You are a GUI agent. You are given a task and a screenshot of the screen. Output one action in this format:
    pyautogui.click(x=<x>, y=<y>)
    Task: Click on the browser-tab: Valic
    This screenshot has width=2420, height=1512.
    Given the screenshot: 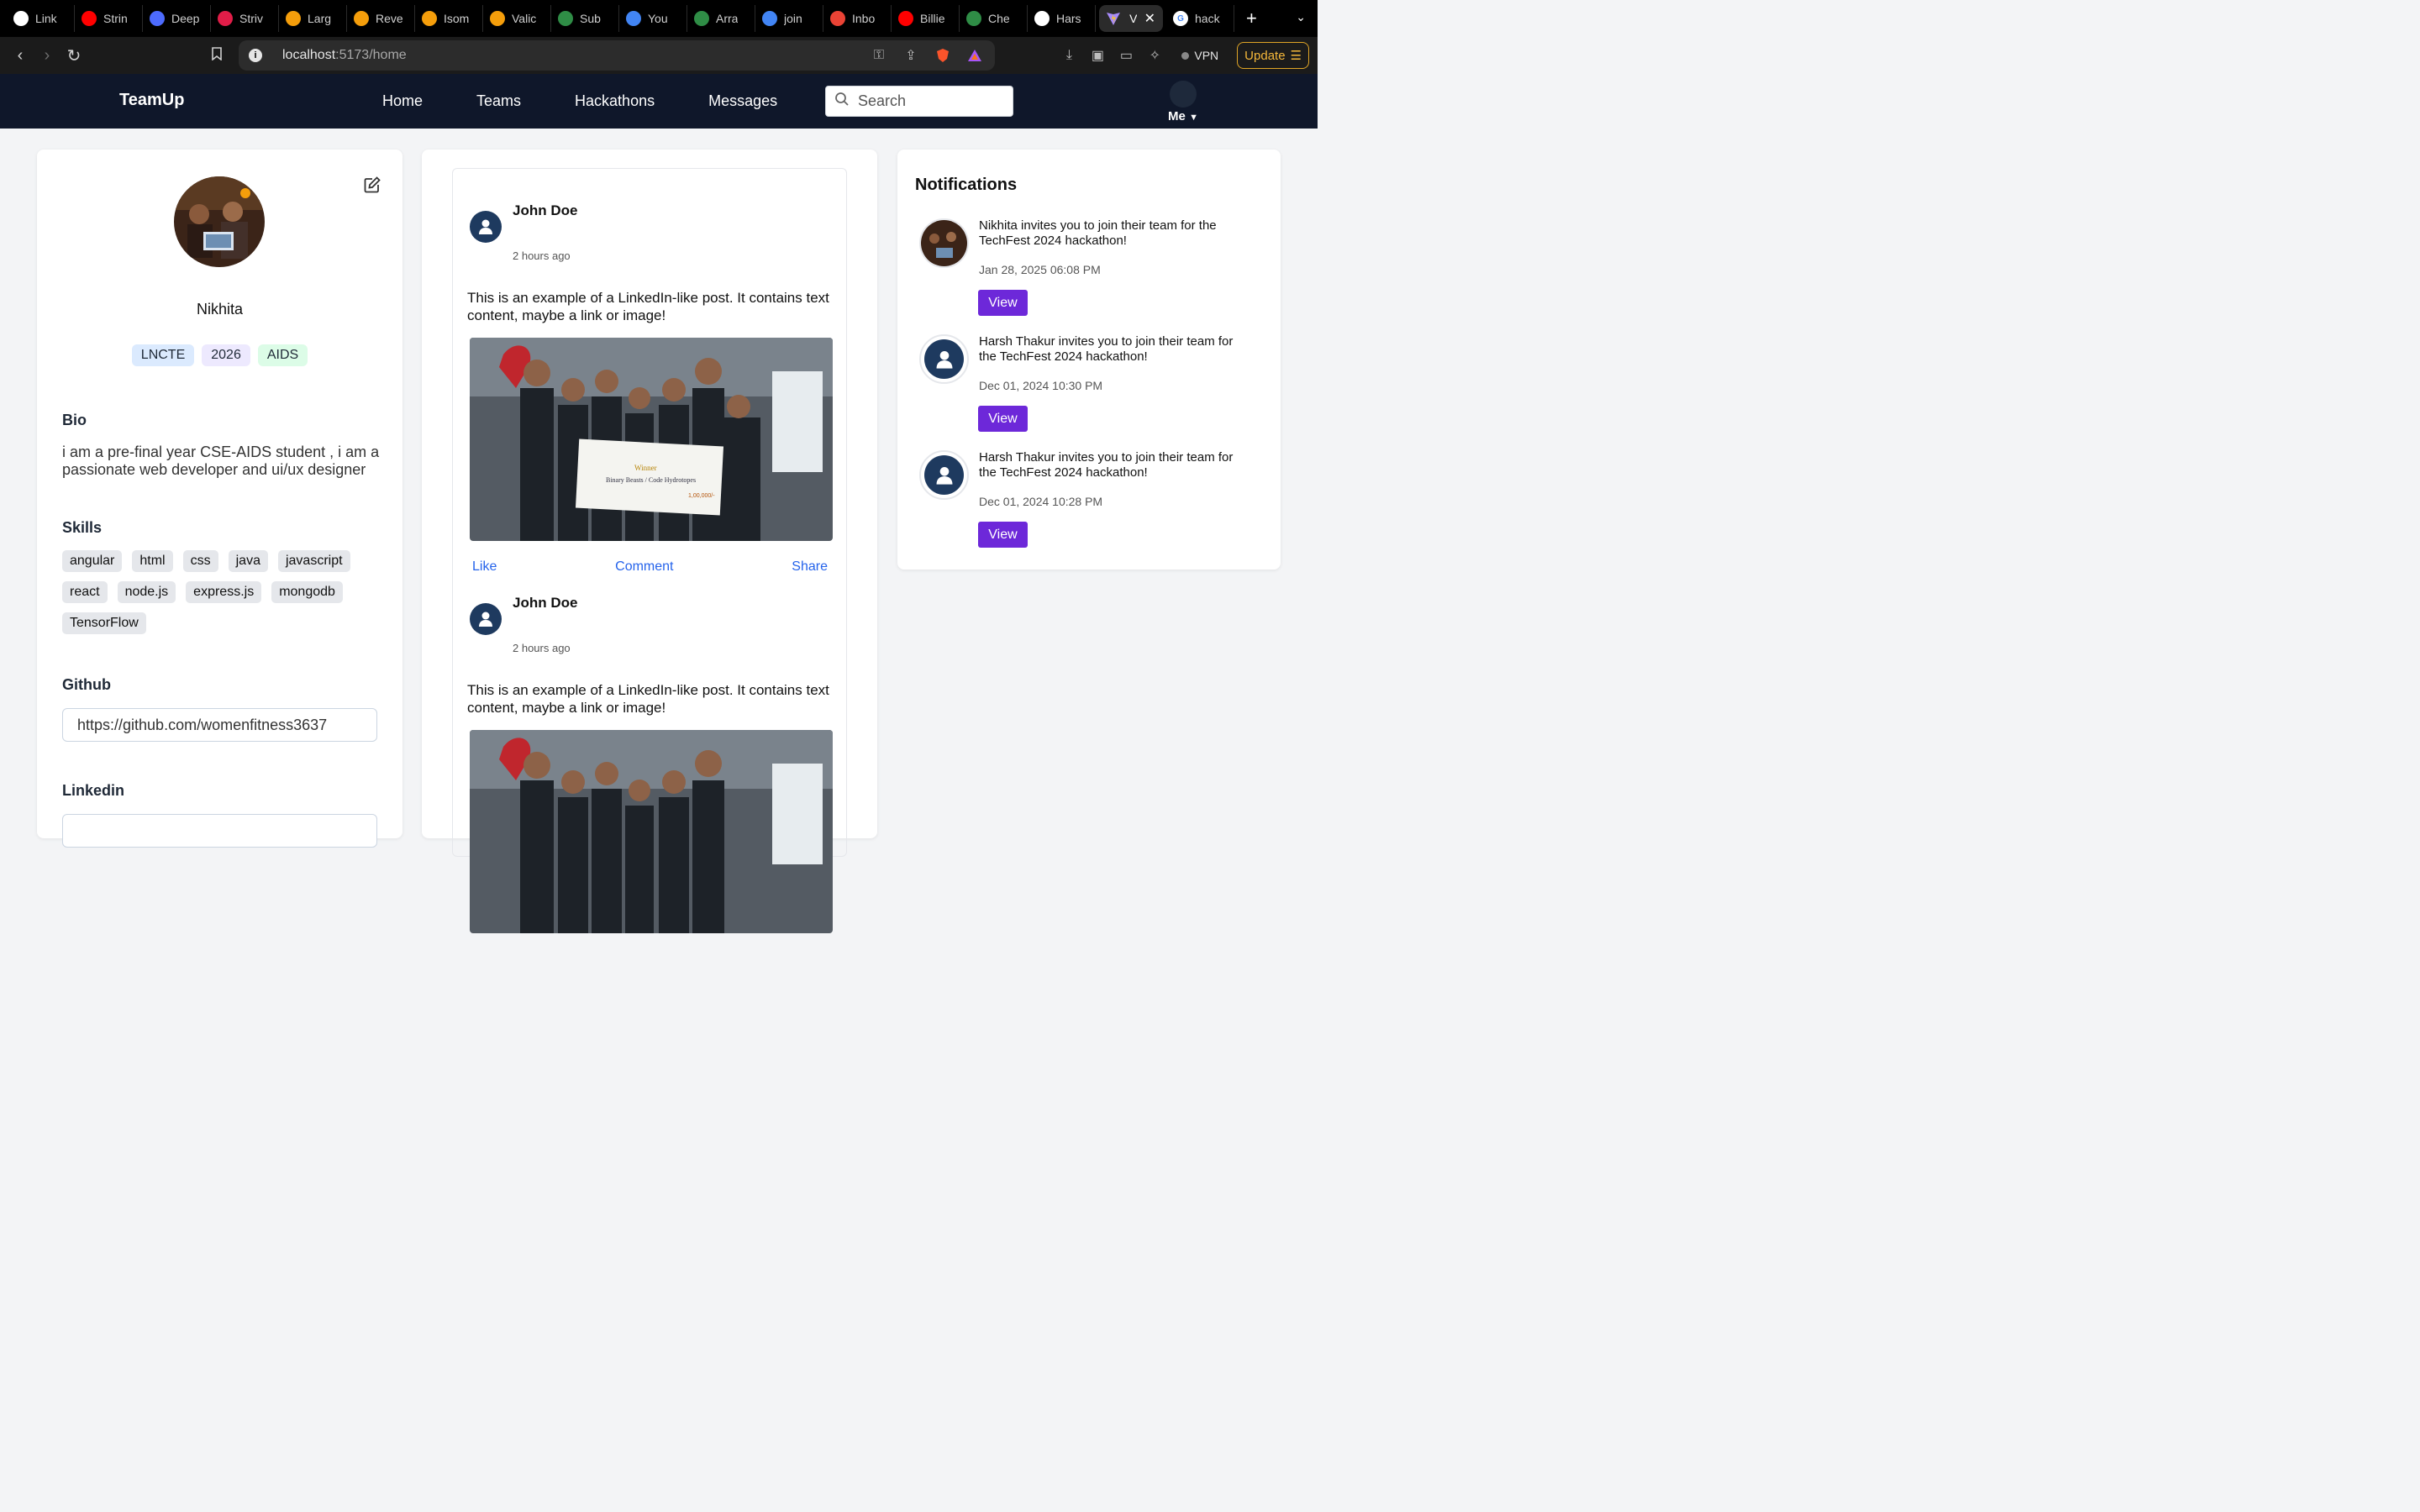 What is the action you would take?
    pyautogui.click(x=517, y=18)
    